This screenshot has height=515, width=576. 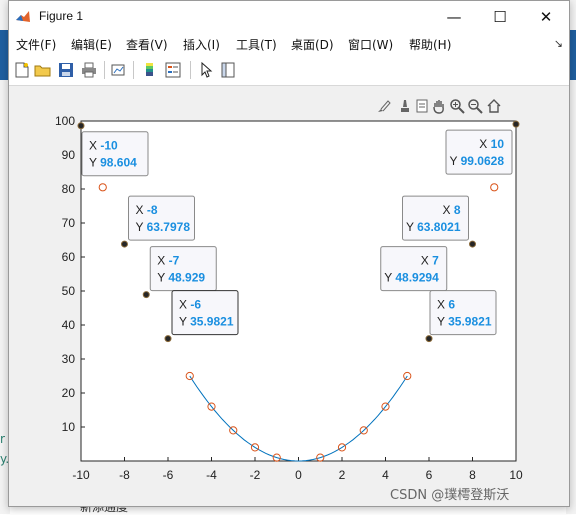 What do you see at coordinates (168, 475) in the screenshot?
I see `x-tick-label: -6` at bounding box center [168, 475].